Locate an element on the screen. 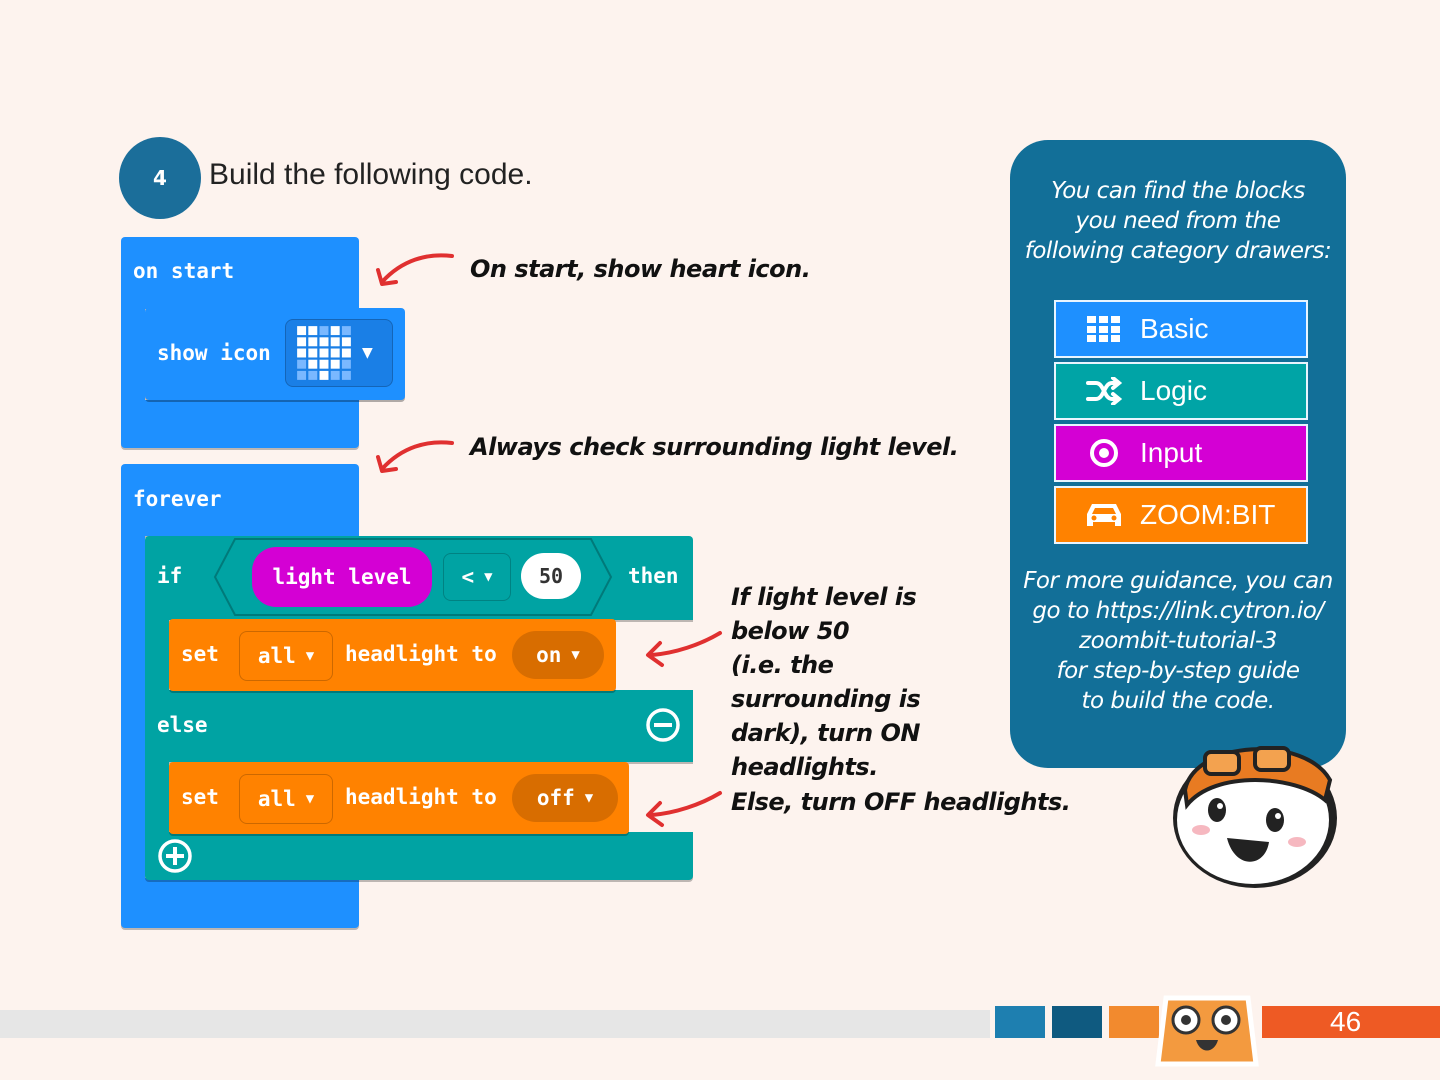 The image size is (1440, 1080). state-label: off is located at coordinates (555, 798).